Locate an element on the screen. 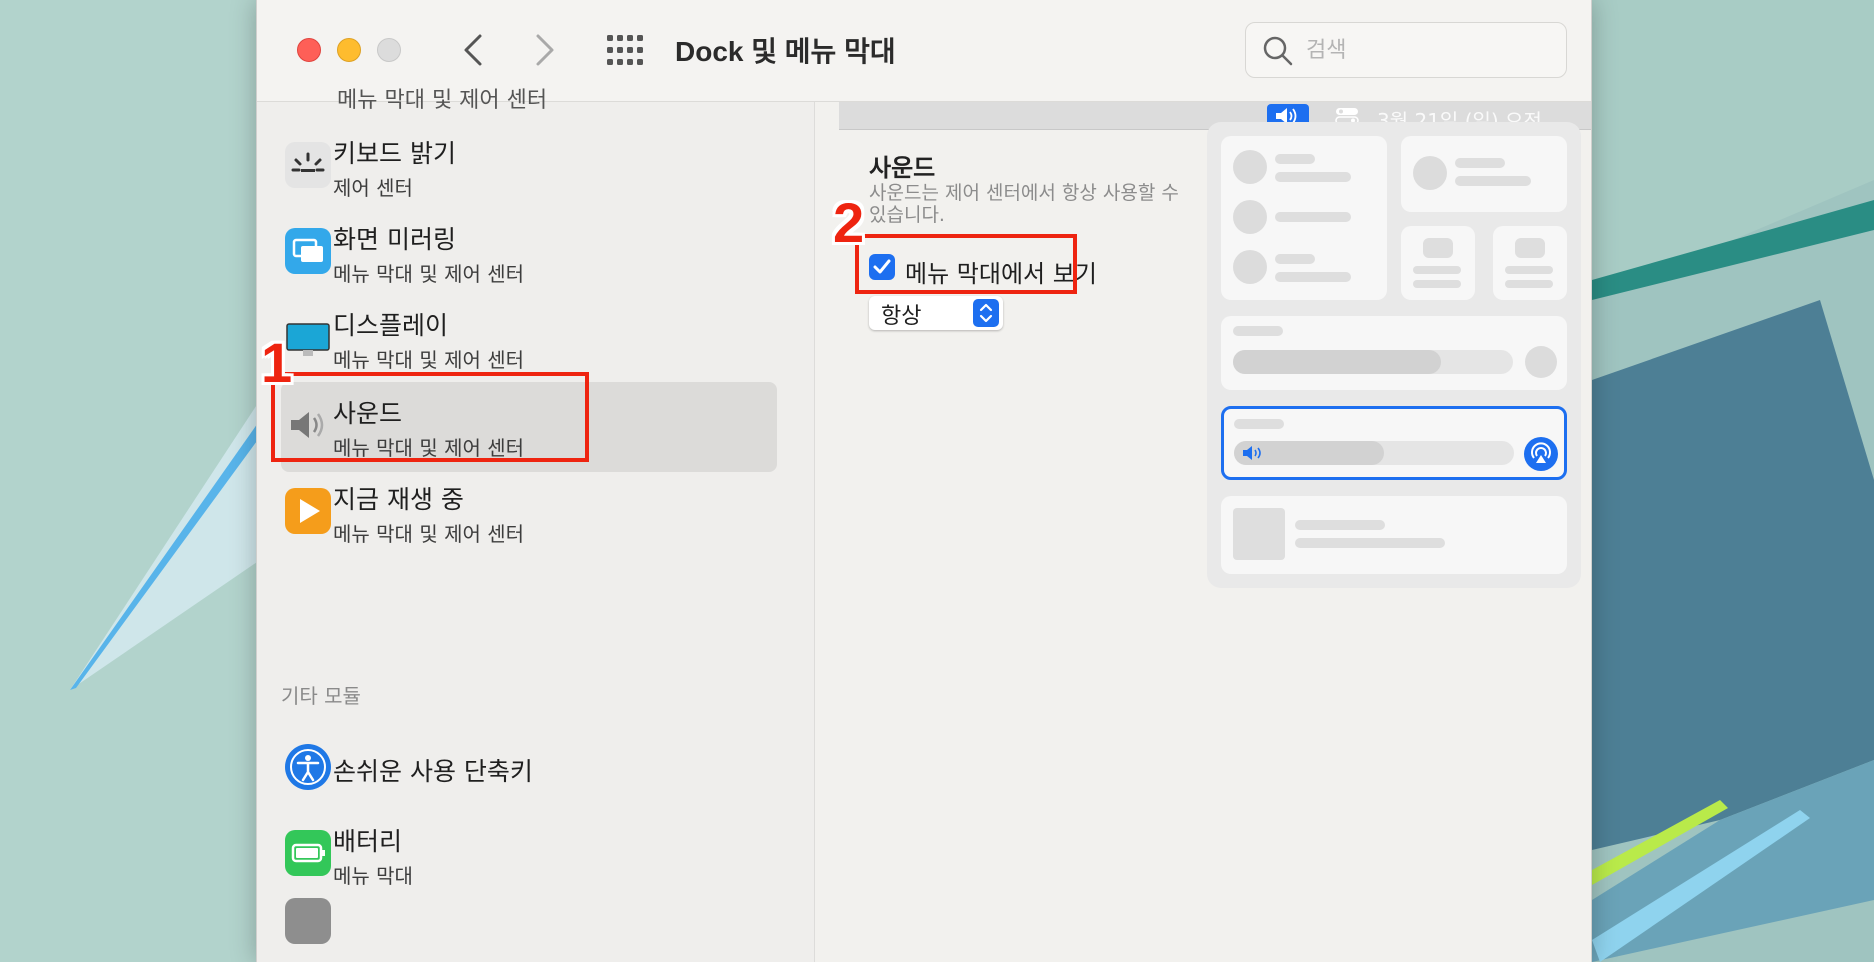  volume-icon is located at coordinates (1252, 453).